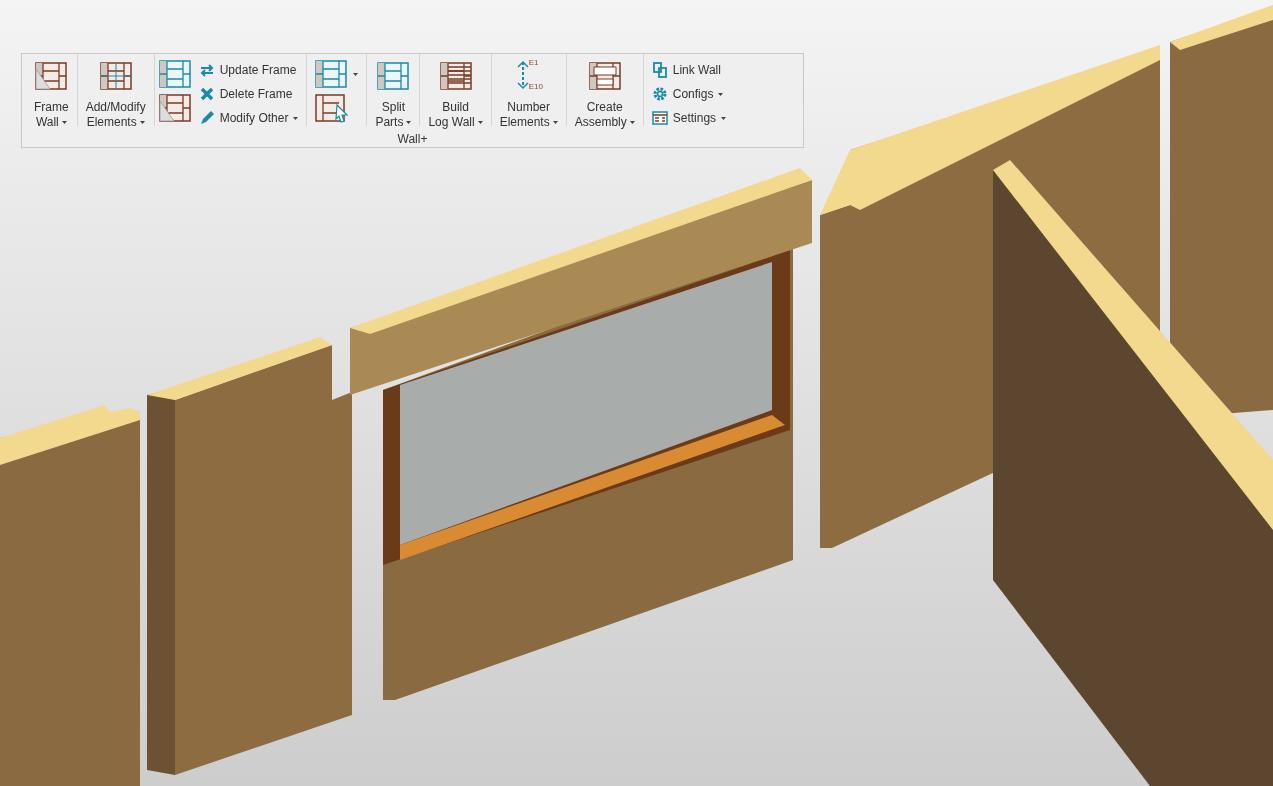 This screenshot has height=786, width=1273. I want to click on button-label: Assembly, so click(600, 122).